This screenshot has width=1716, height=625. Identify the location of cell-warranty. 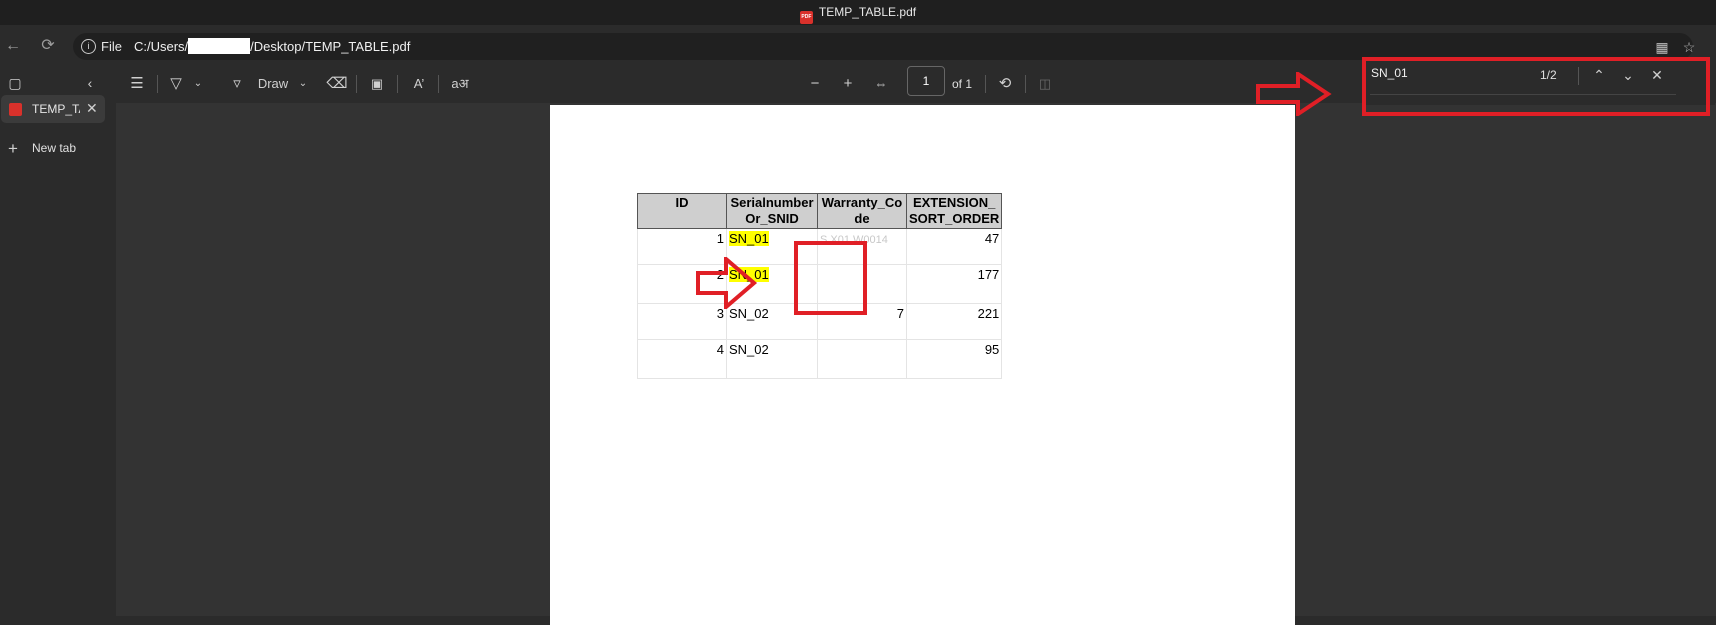
(862, 359).